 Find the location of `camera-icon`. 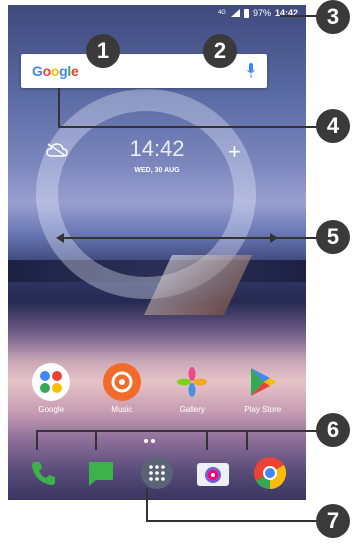

camera-icon is located at coordinates (213, 473).